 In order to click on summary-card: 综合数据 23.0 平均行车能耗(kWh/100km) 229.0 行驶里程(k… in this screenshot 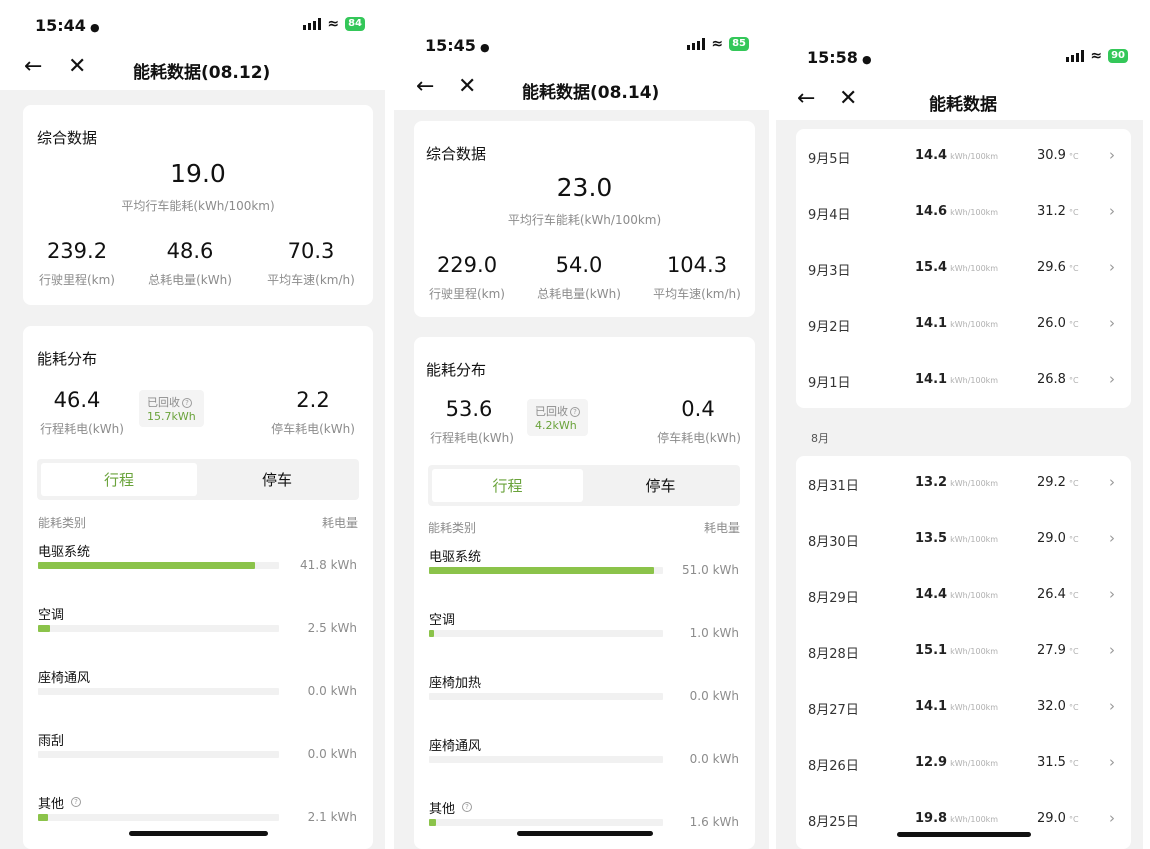, I will do `click(584, 219)`.